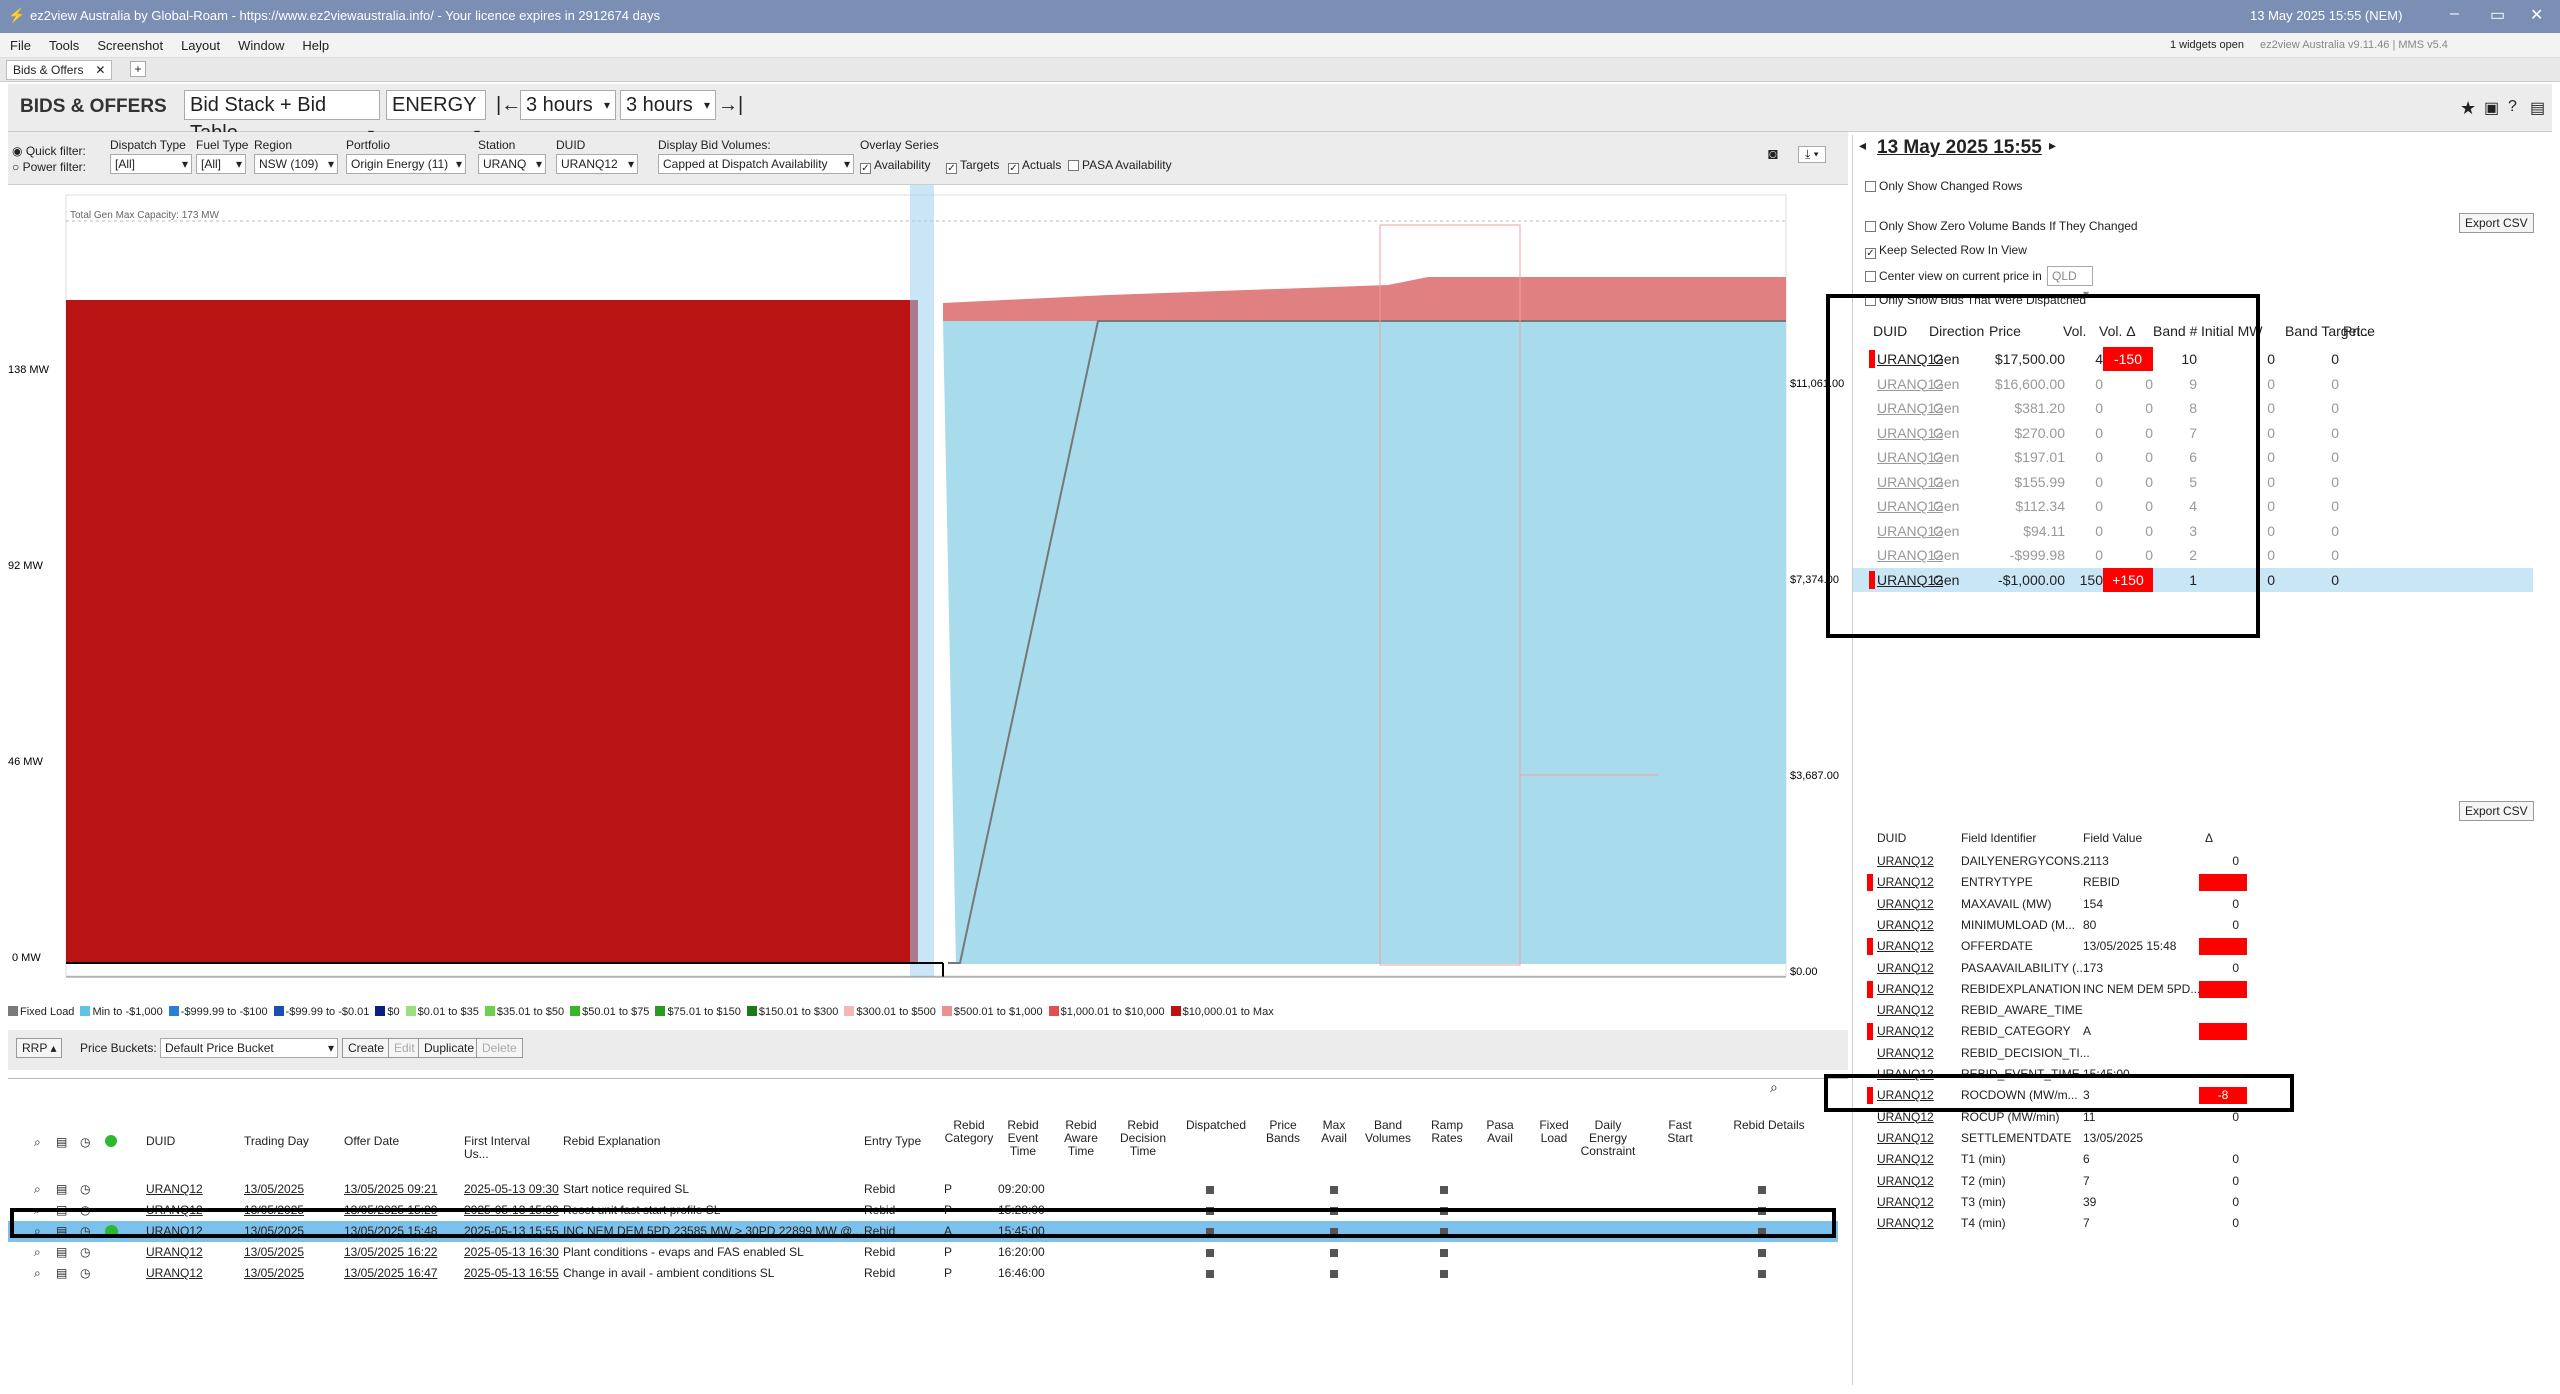 This screenshot has width=2560, height=1394. Describe the element at coordinates (1608, 1138) in the screenshot. I see `column-header: Daily Energy Constraint` at that location.